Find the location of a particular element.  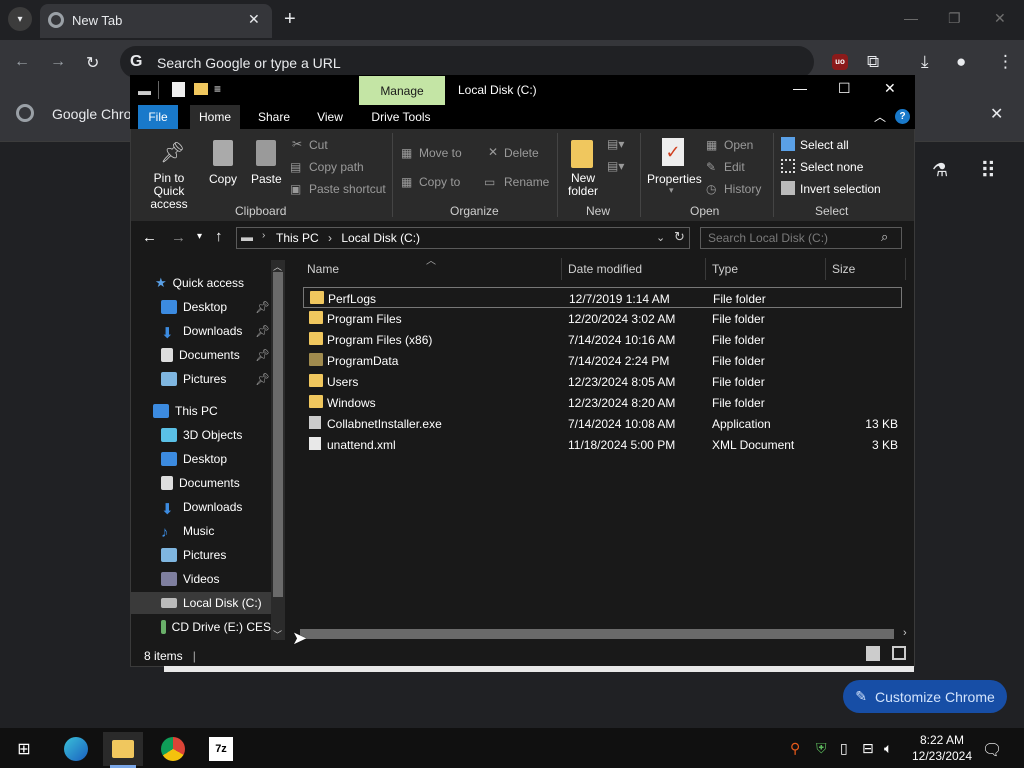

file-row: PerfLogs 12/7/2019 1:14 AM File folder is located at coordinates (602, 297).